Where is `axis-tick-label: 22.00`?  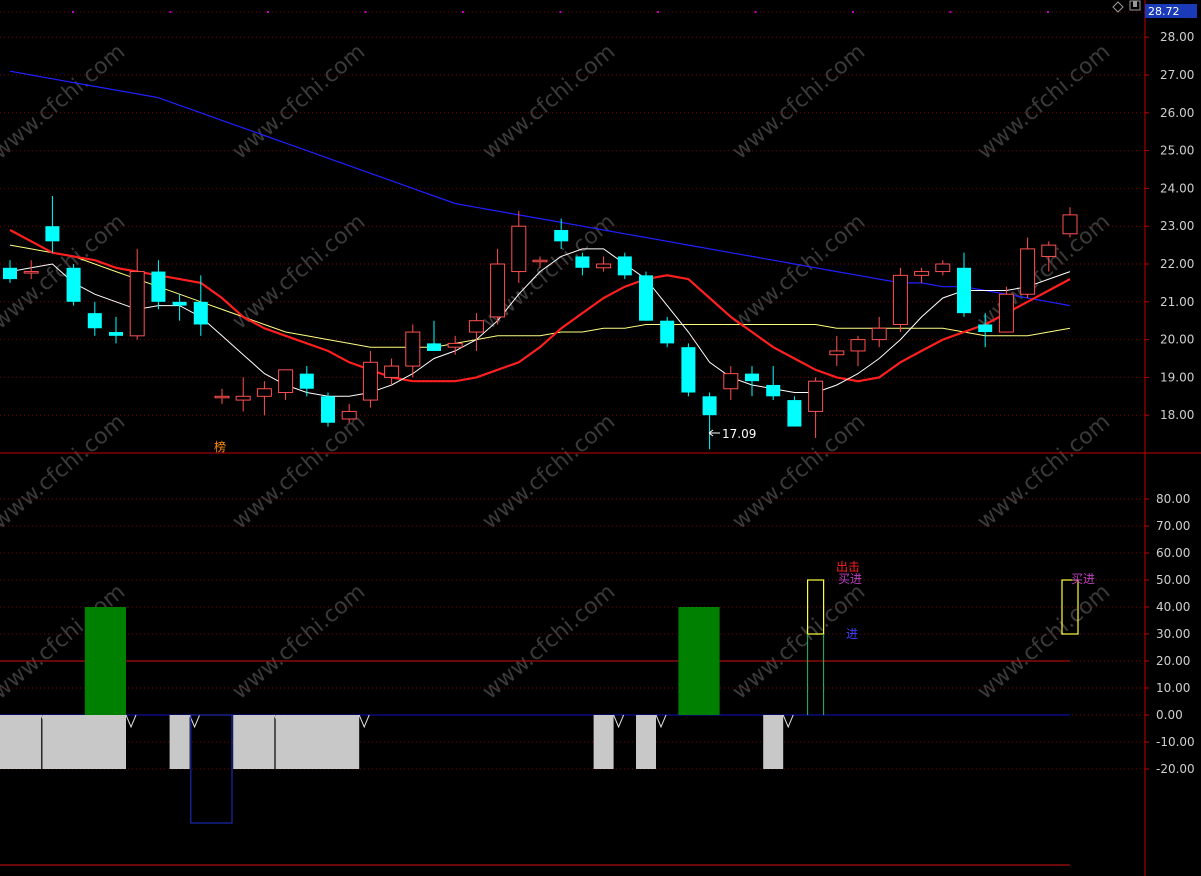
axis-tick-label: 22.00 is located at coordinates (1177, 264).